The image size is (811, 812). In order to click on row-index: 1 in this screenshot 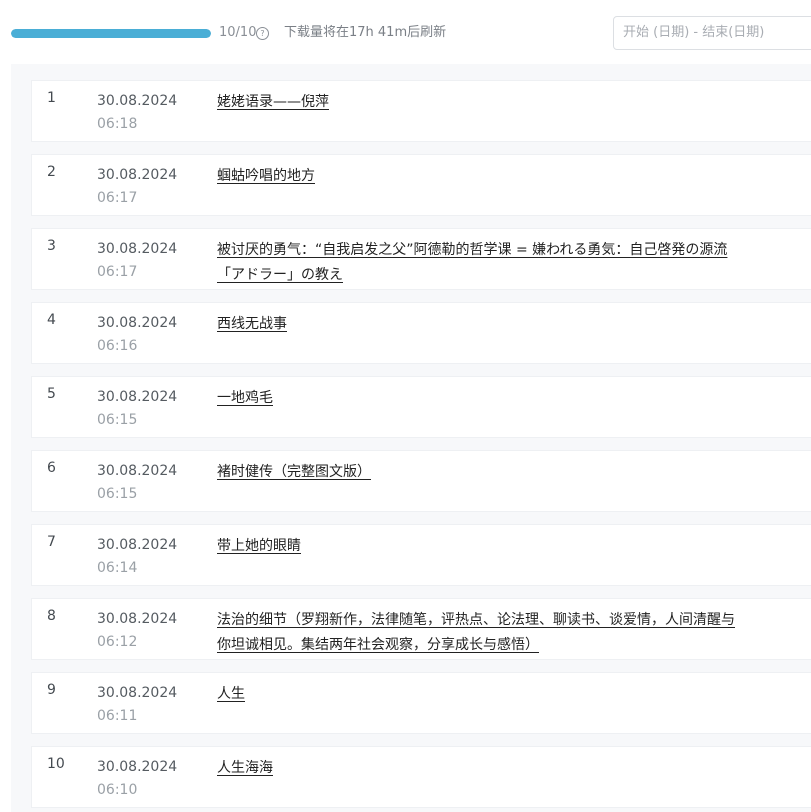, I will do `click(51, 98)`.